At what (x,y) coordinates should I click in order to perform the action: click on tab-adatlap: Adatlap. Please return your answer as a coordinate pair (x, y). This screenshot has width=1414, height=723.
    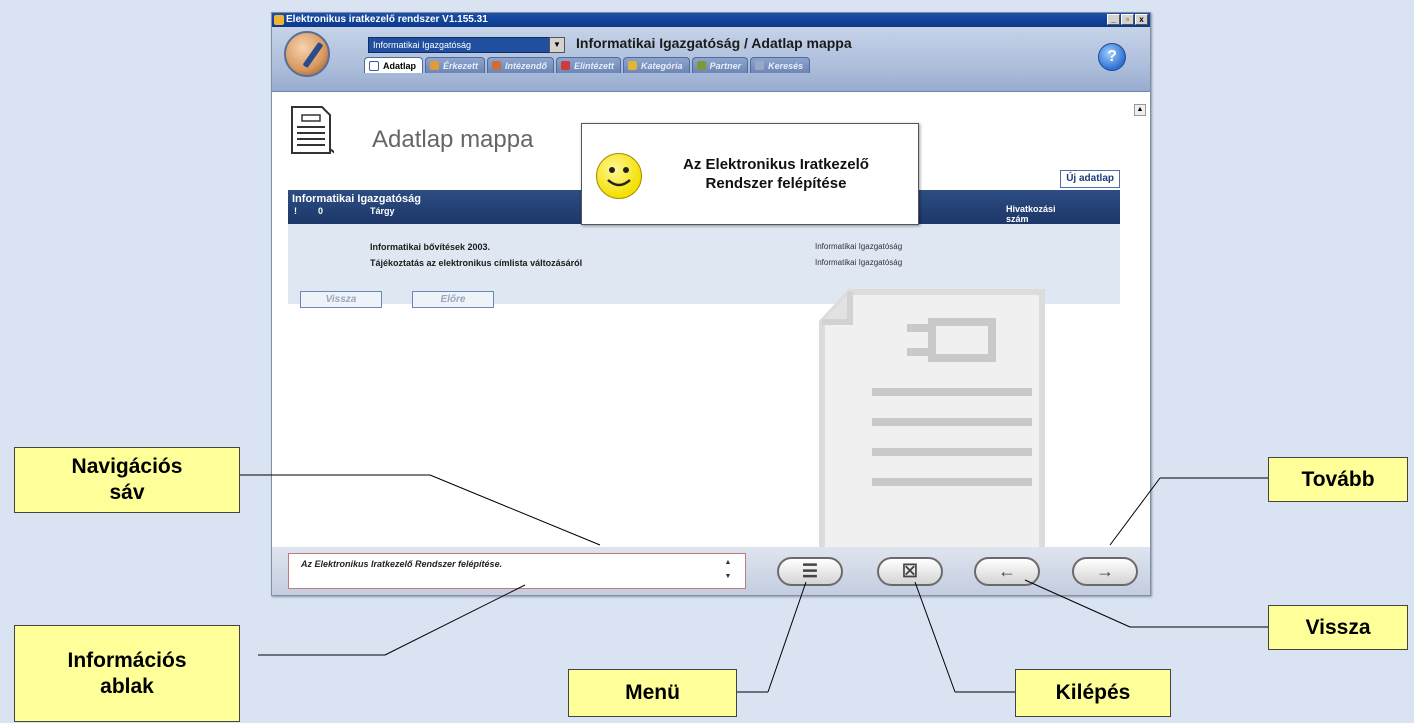
    Looking at the image, I should click on (394, 65).